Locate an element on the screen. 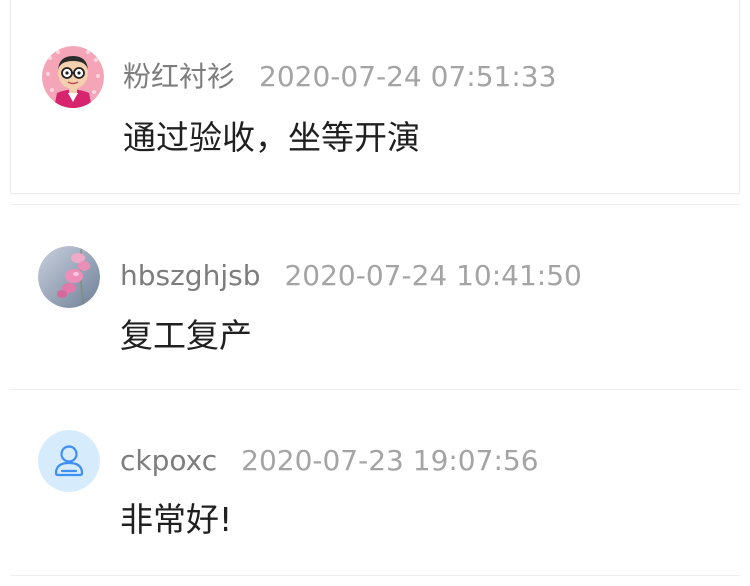  flower-photo-avatar-icon is located at coordinates (69, 277).